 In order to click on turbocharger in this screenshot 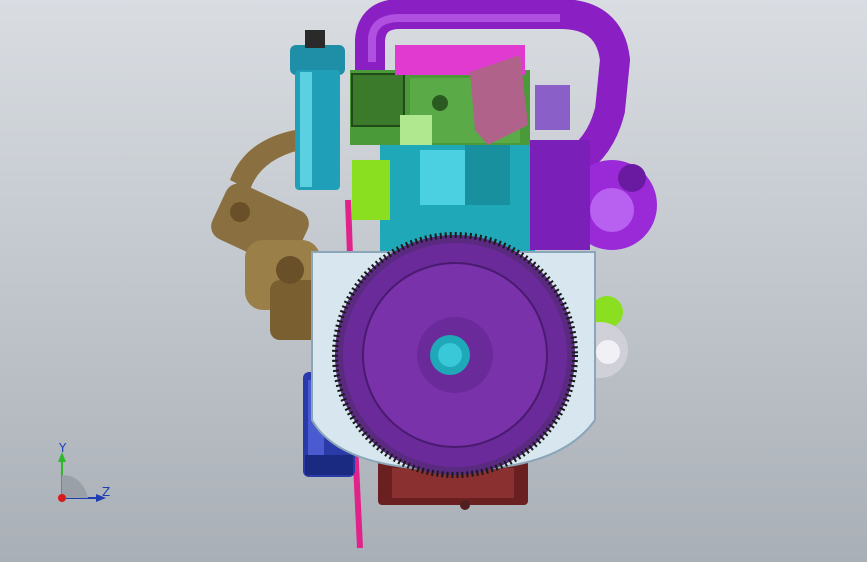, I will do `click(593, 167)`.